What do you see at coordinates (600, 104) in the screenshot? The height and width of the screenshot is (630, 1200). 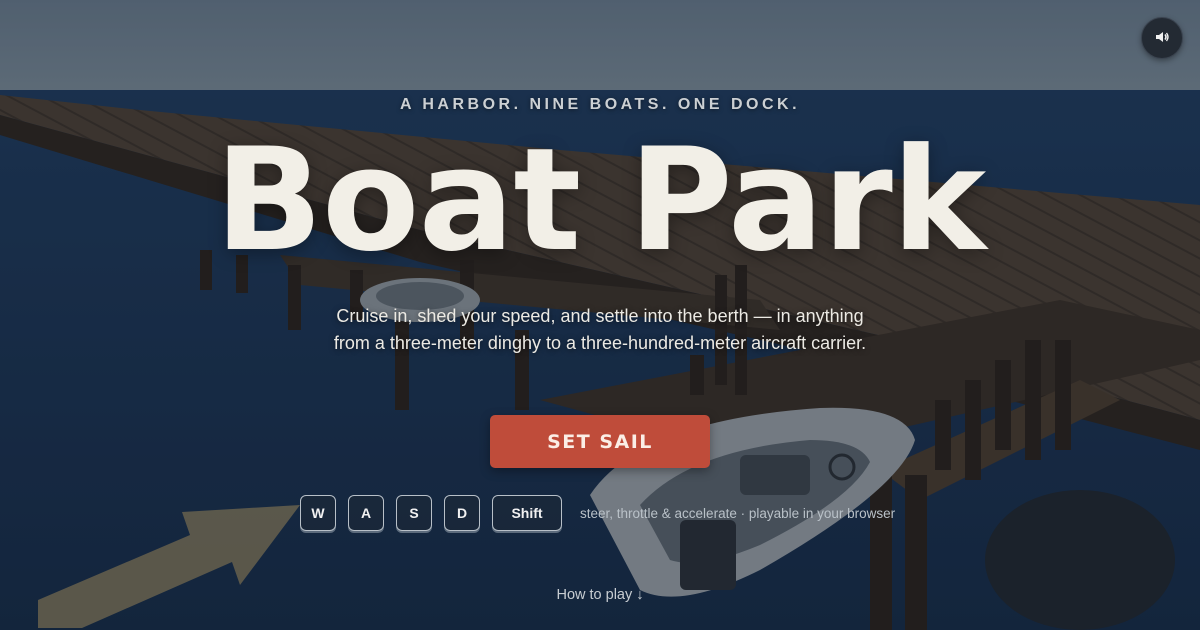 I see `tagline: A HARBOR. NINE BOATS. ONE DOCK.` at bounding box center [600, 104].